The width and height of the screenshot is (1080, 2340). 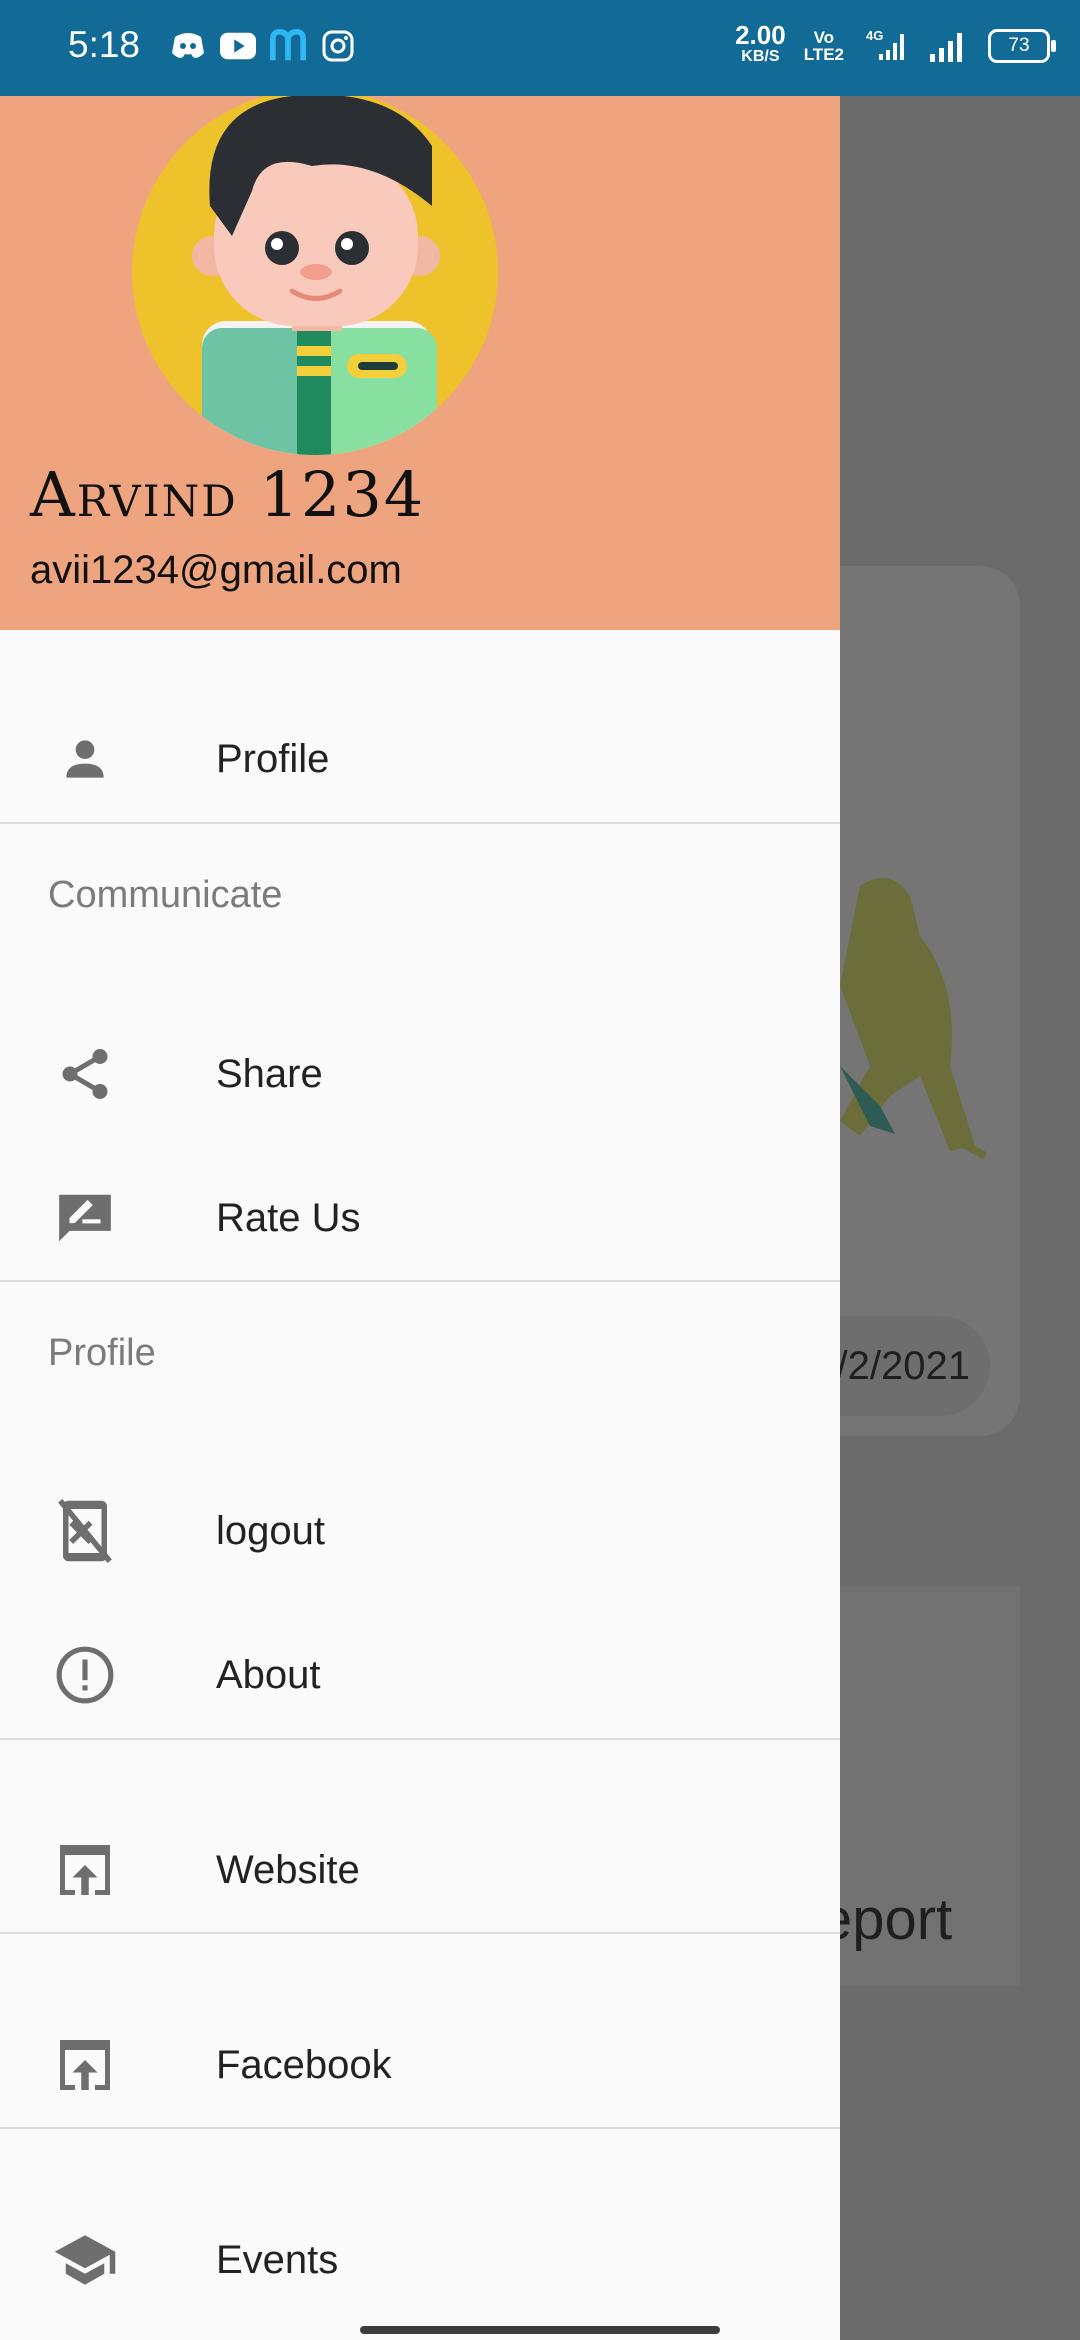 I want to click on person-icon, so click(x=85, y=759).